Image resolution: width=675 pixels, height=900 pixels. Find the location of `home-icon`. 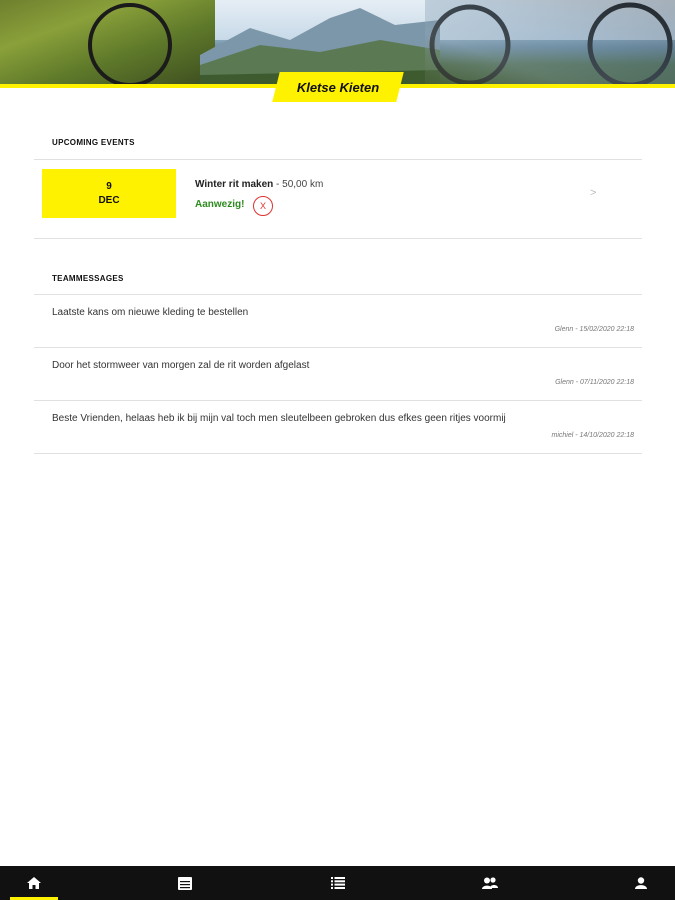

home-icon is located at coordinates (34, 883).